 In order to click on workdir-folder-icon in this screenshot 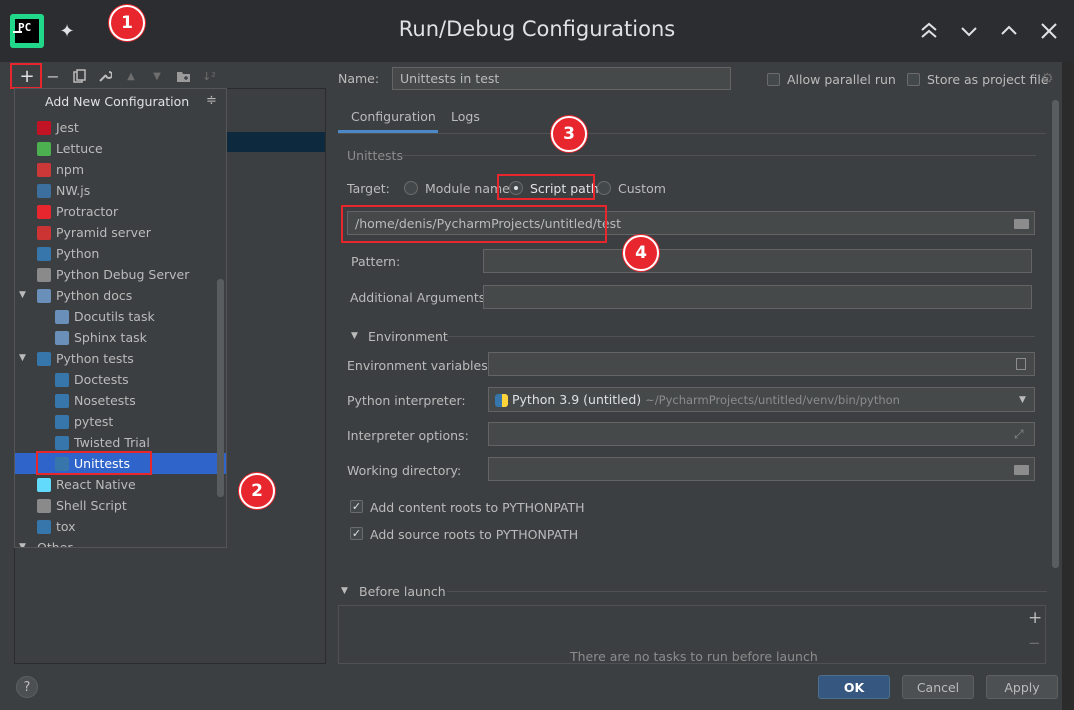, I will do `click(1021, 470)`.